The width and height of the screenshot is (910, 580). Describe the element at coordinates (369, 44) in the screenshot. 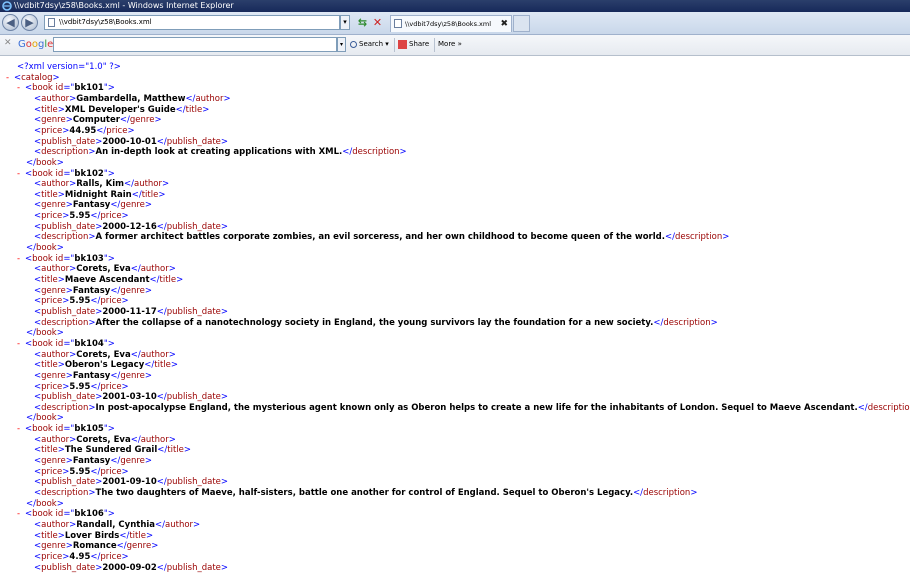

I see `google-search-button: Search ▾` at that location.